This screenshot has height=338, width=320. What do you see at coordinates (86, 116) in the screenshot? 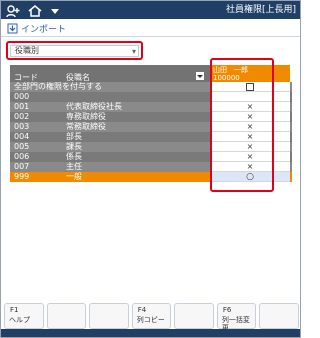
I see `row-name: 専務取締役` at bounding box center [86, 116].